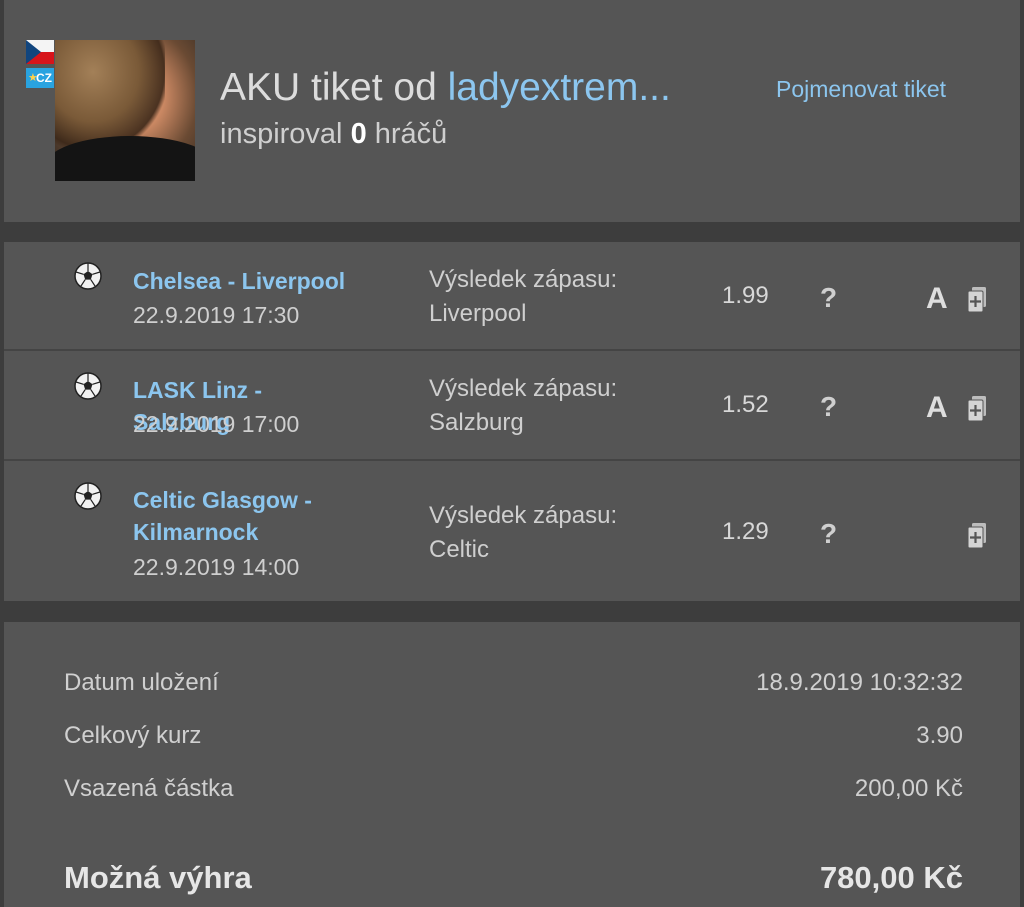 Image resolution: width=1024 pixels, height=907 pixels. Describe the element at coordinates (216, 424) in the screenshot. I see `match-date: 22.9.2019 17:00` at that location.